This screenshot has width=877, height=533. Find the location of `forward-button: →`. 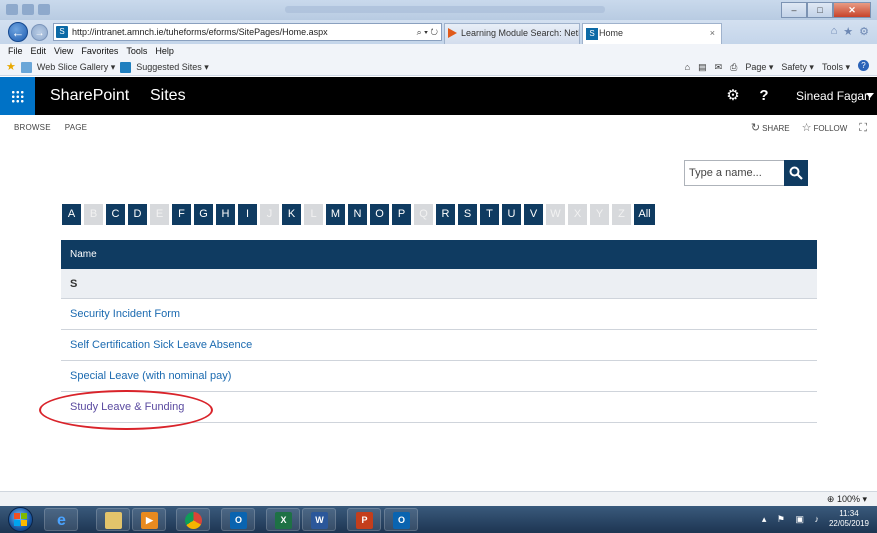

forward-button: → is located at coordinates (39, 32).